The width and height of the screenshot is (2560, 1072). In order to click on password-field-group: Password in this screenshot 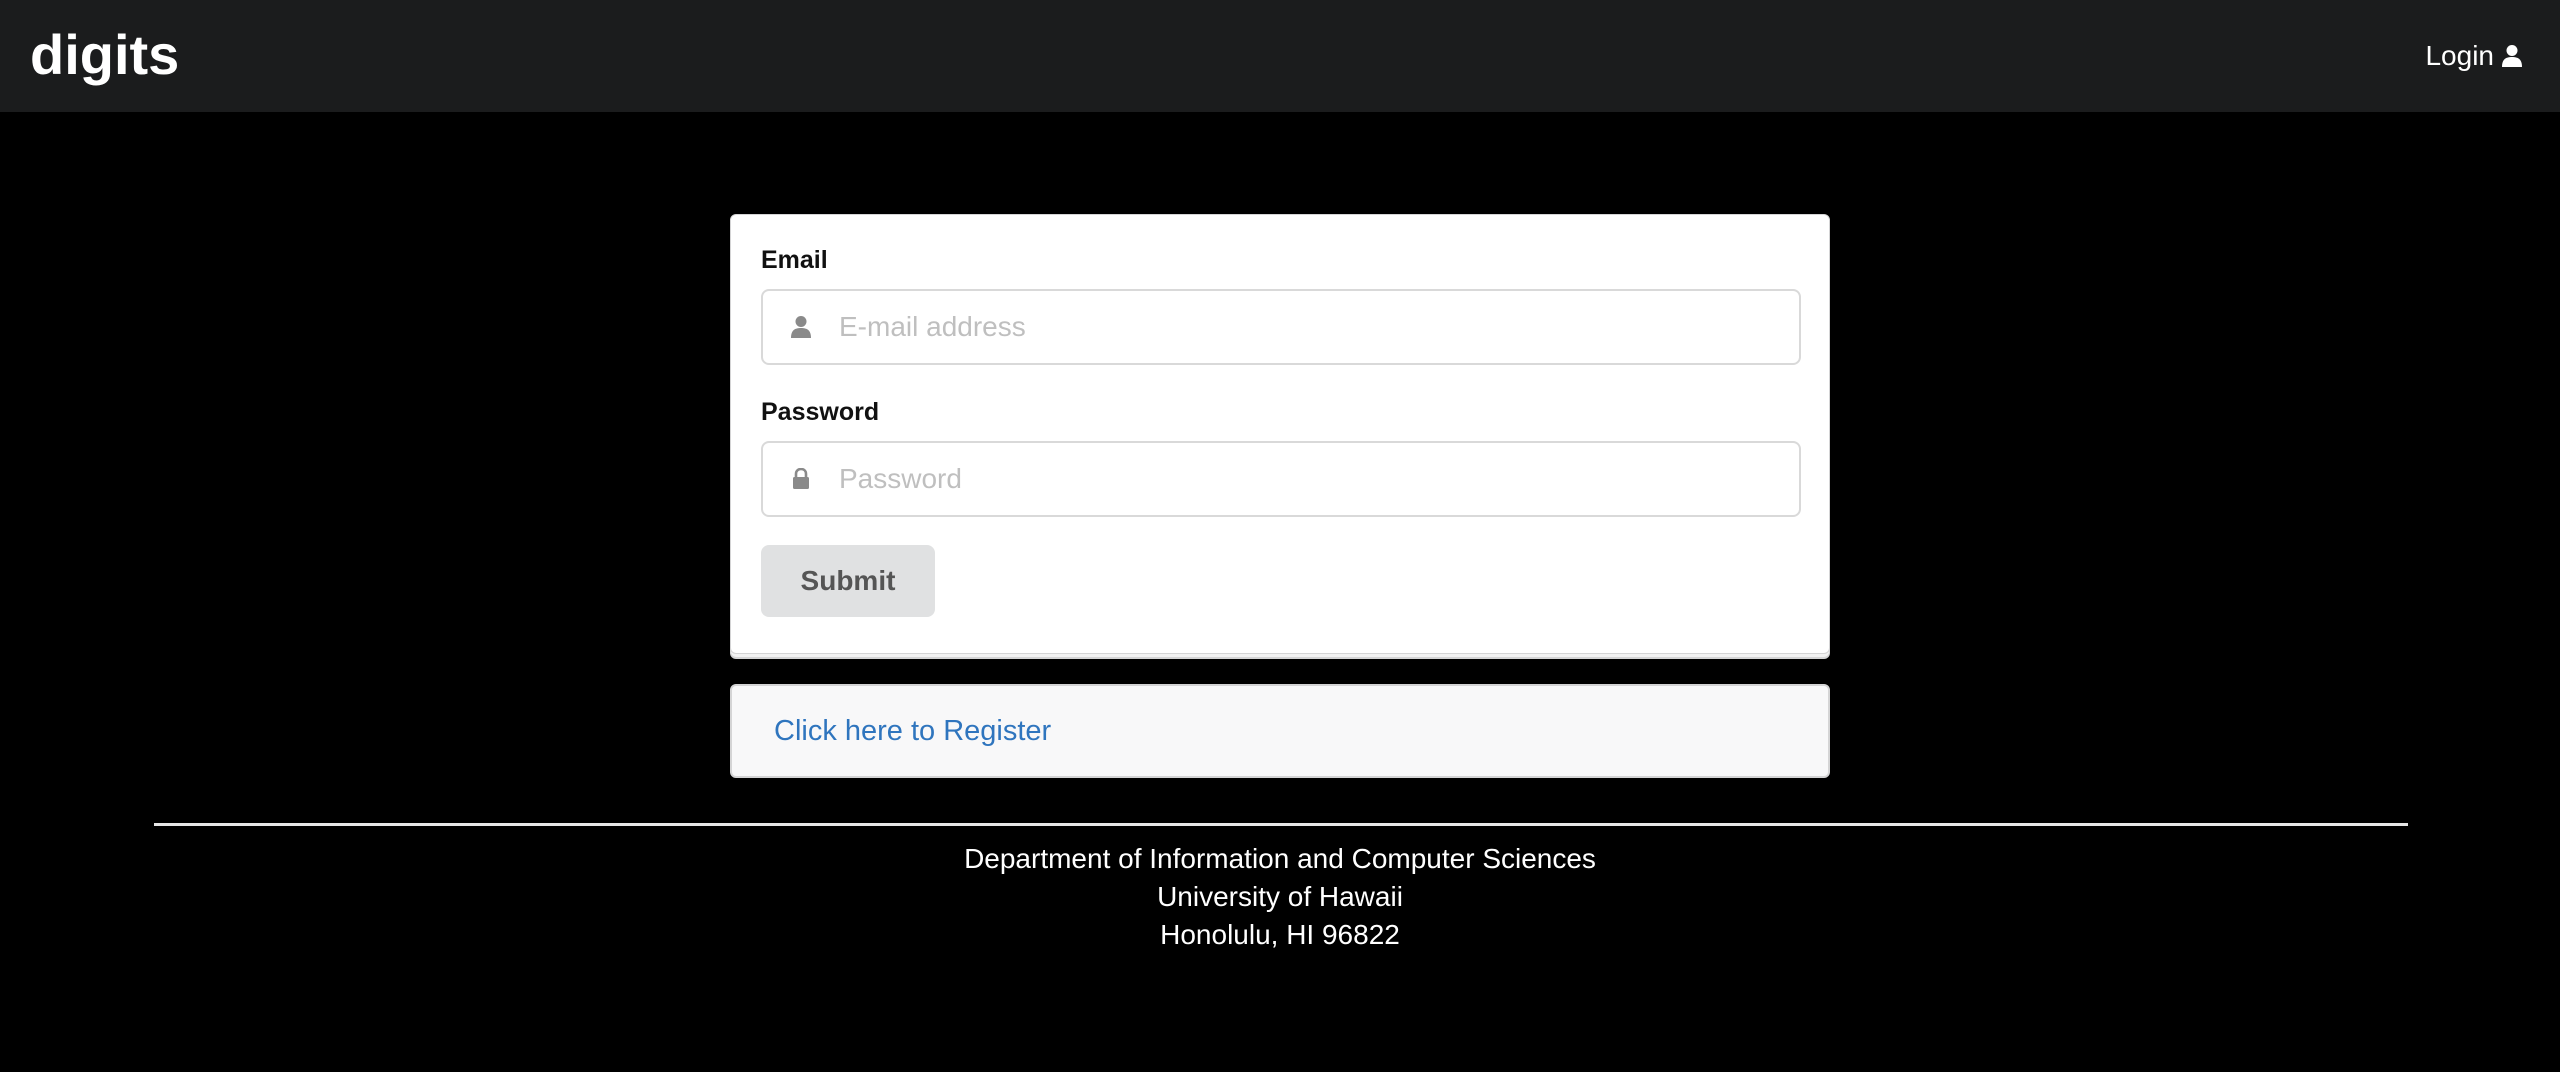, I will do `click(1281, 457)`.